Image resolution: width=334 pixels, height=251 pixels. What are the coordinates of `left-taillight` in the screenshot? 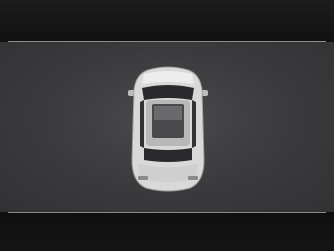 It's located at (143, 178).